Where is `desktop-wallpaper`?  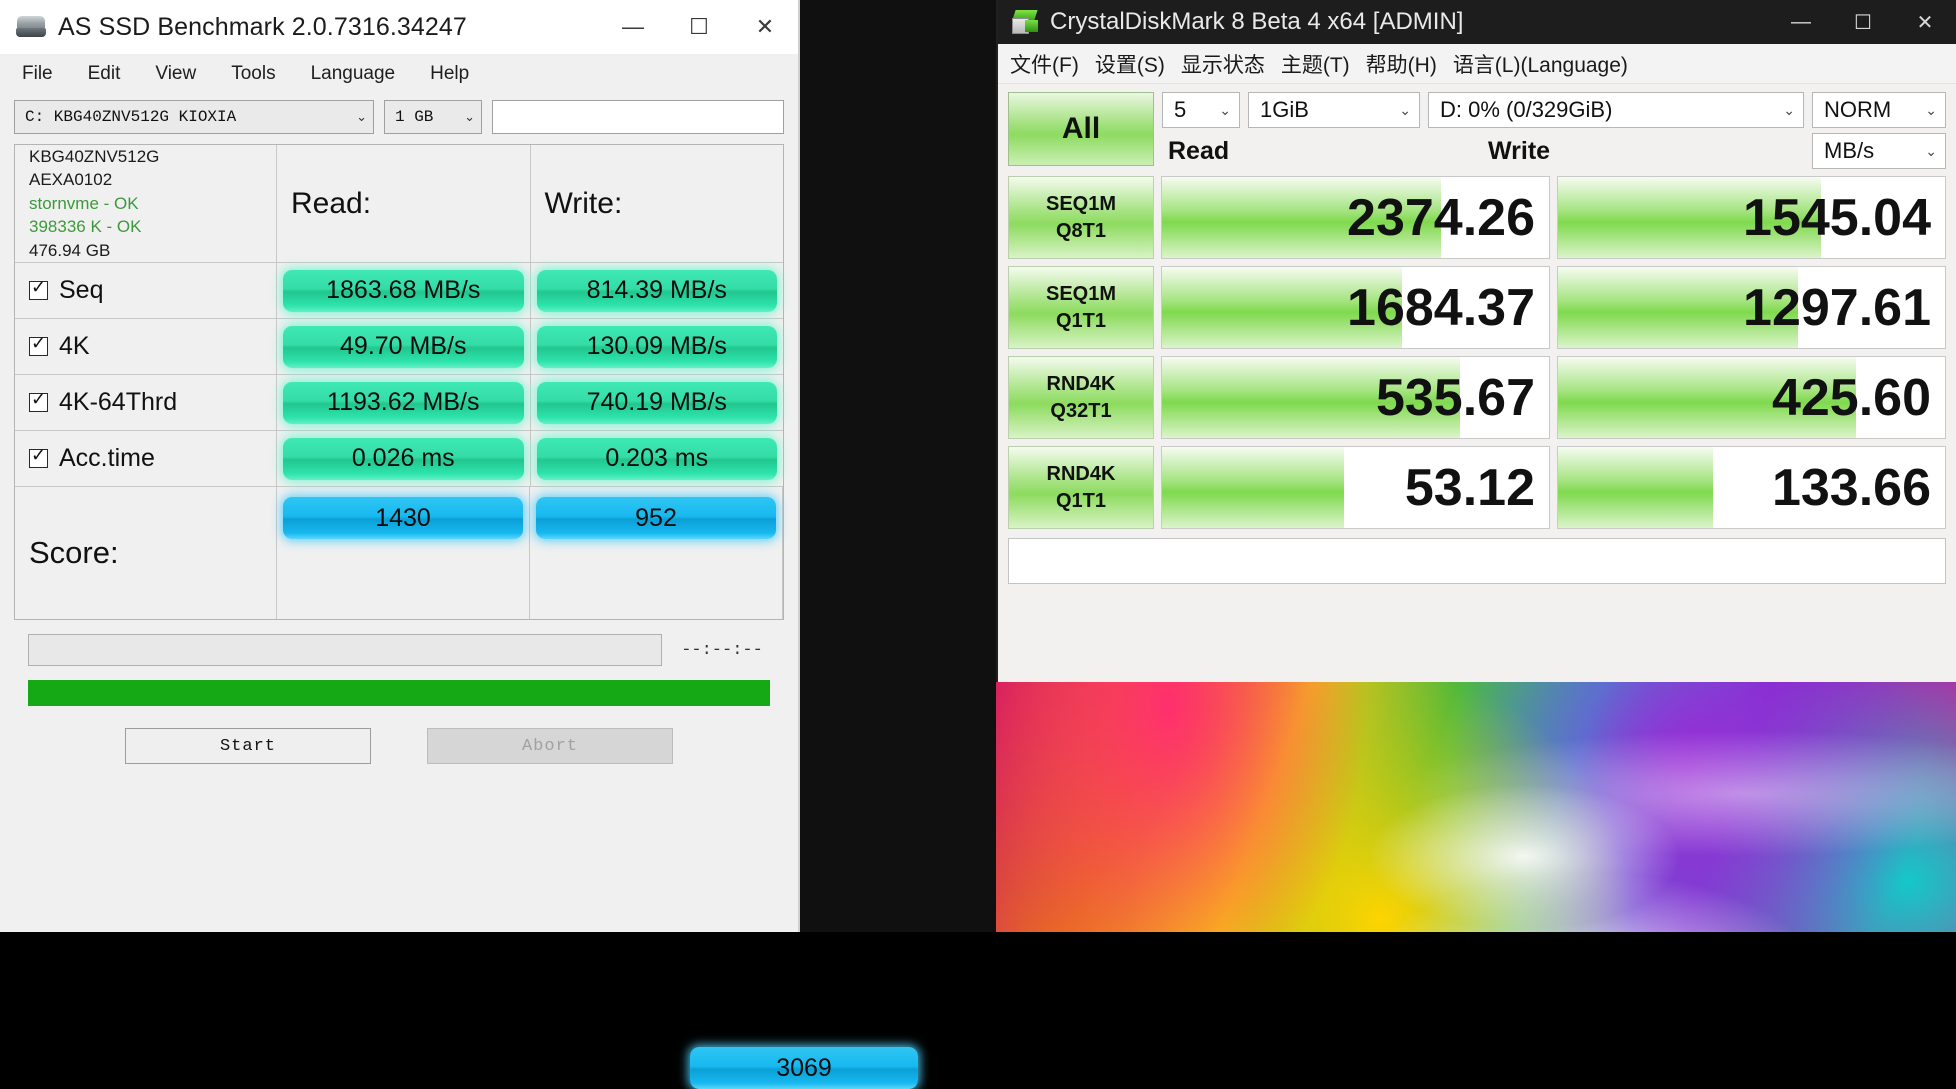
desktop-wallpaper is located at coordinates (1476, 806).